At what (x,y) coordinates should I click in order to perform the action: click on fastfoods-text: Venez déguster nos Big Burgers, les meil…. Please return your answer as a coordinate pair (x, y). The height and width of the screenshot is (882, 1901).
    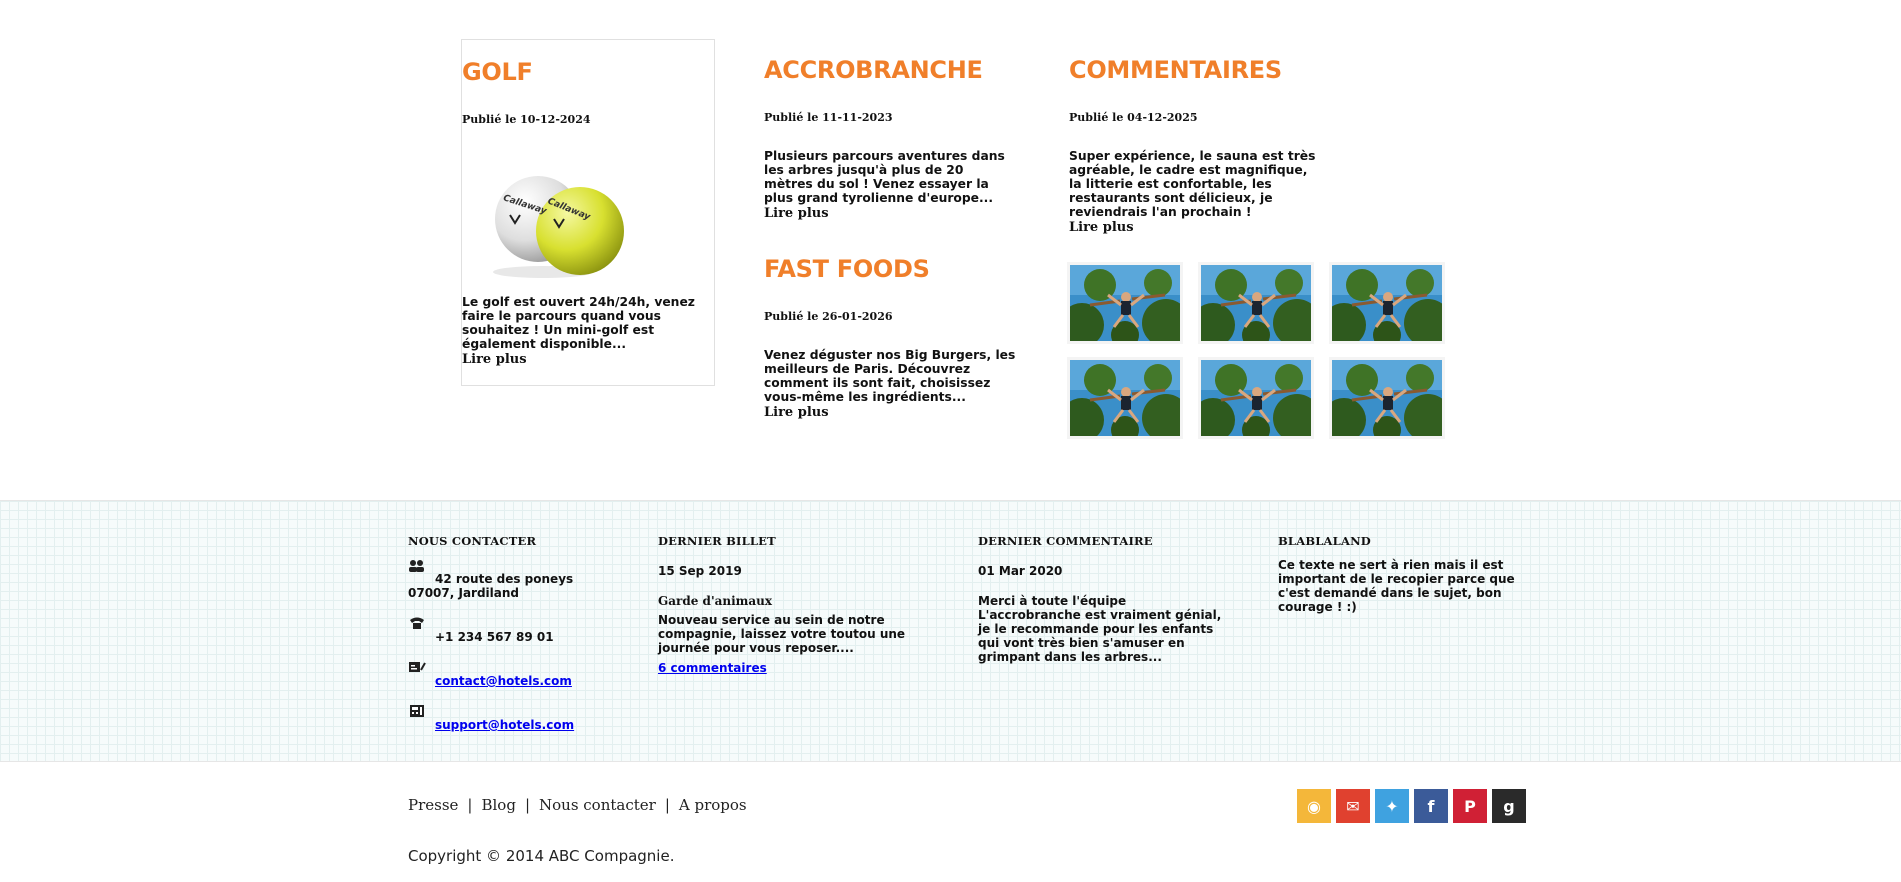
    Looking at the image, I should click on (890, 376).